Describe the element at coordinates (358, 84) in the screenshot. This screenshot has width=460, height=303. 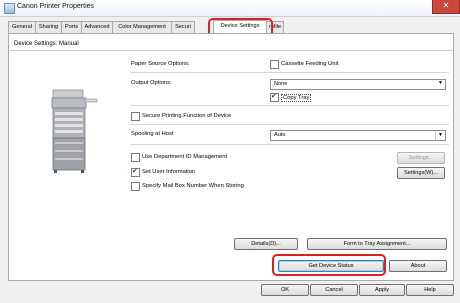
I see `output-options-select: None ▼` at that location.